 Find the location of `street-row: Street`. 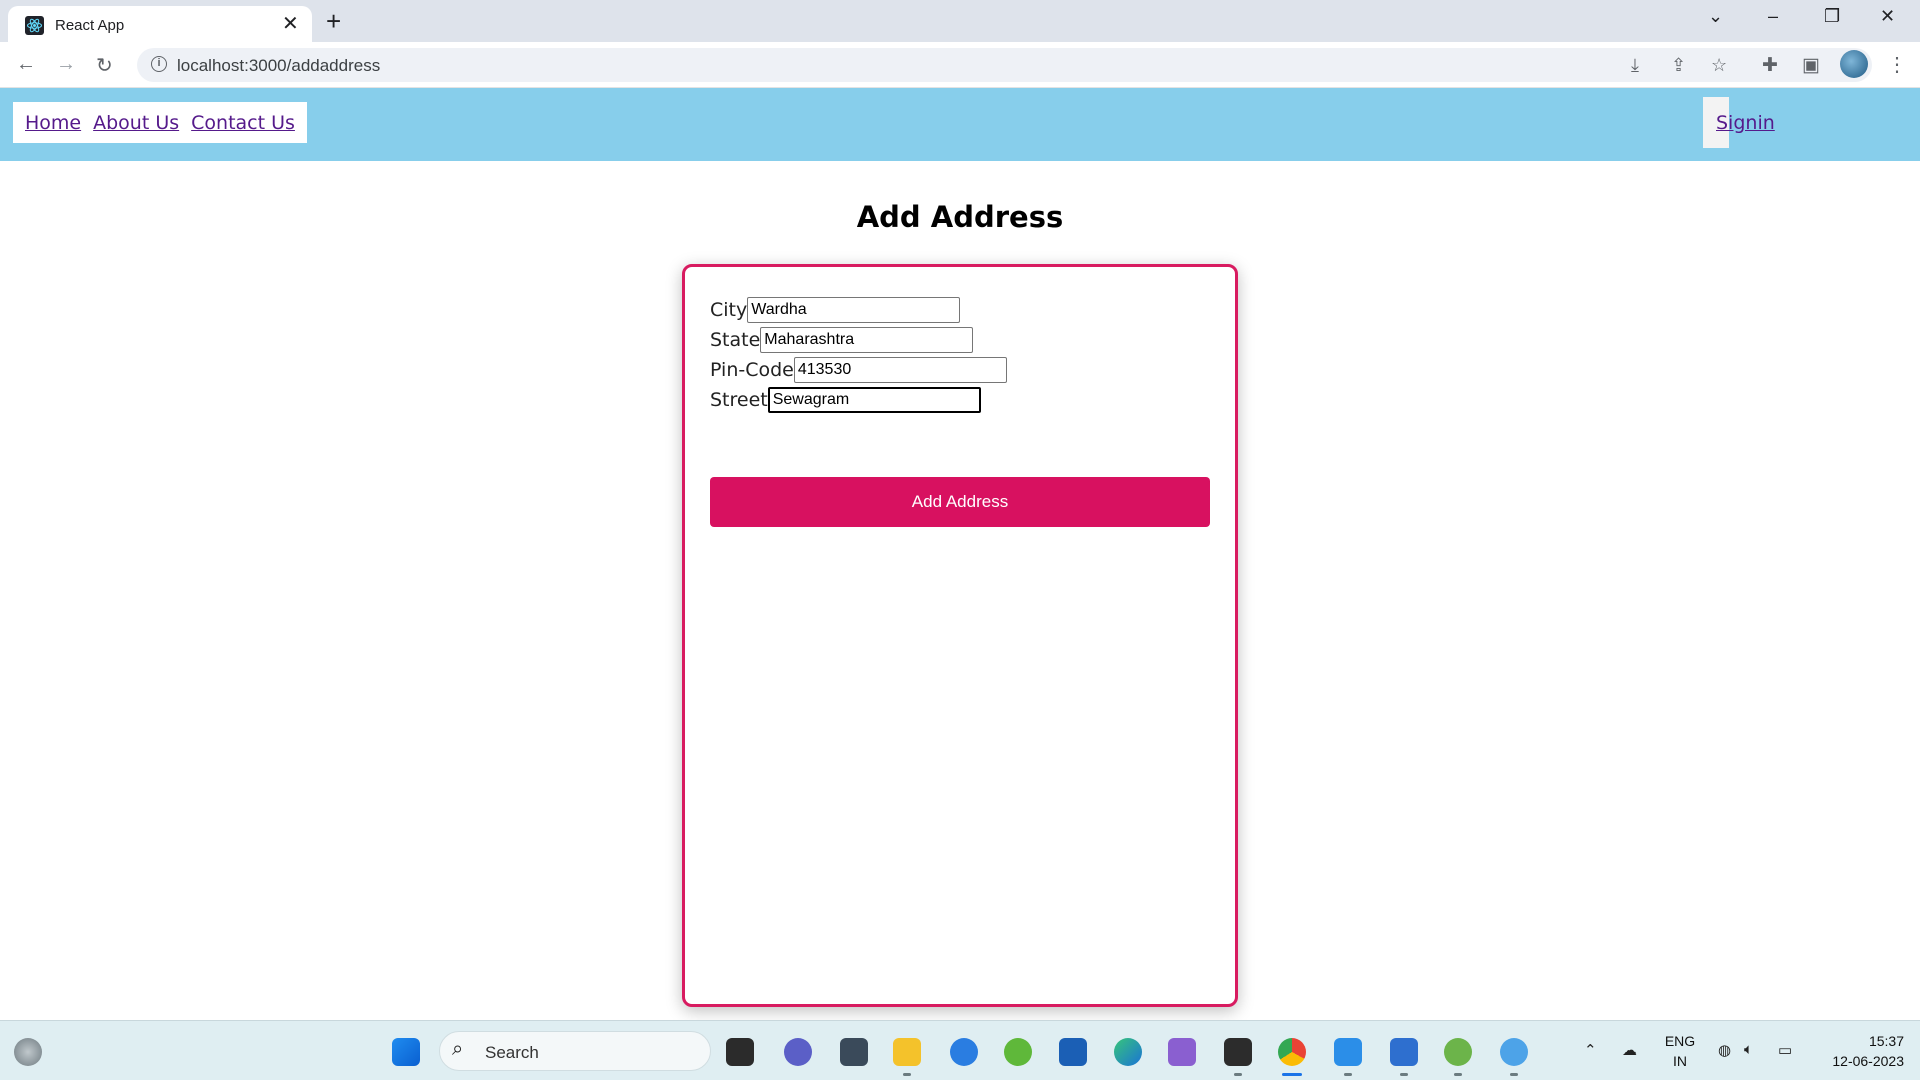

street-row: Street is located at coordinates (845, 400).